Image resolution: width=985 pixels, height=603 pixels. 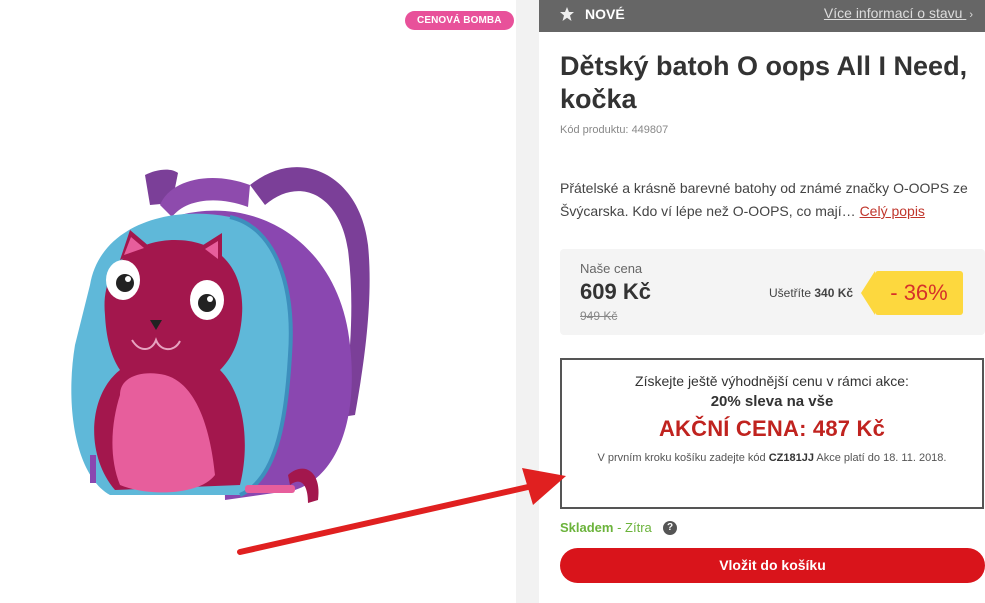 I want to click on savings-text: Ušetříte 340 Kč, so click(x=811, y=293).